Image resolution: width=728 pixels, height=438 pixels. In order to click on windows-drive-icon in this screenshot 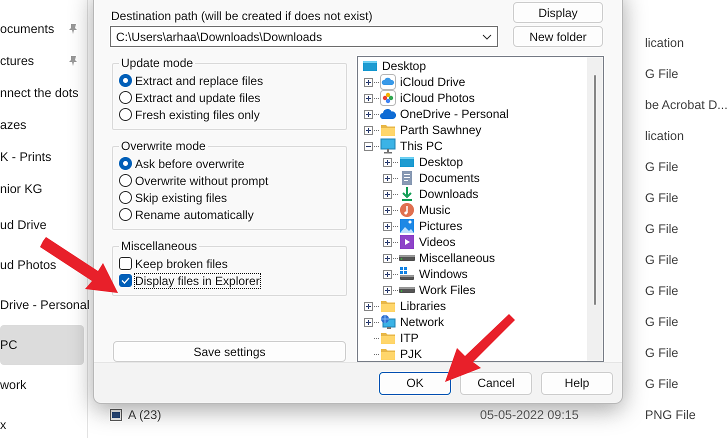, I will do `click(407, 274)`.